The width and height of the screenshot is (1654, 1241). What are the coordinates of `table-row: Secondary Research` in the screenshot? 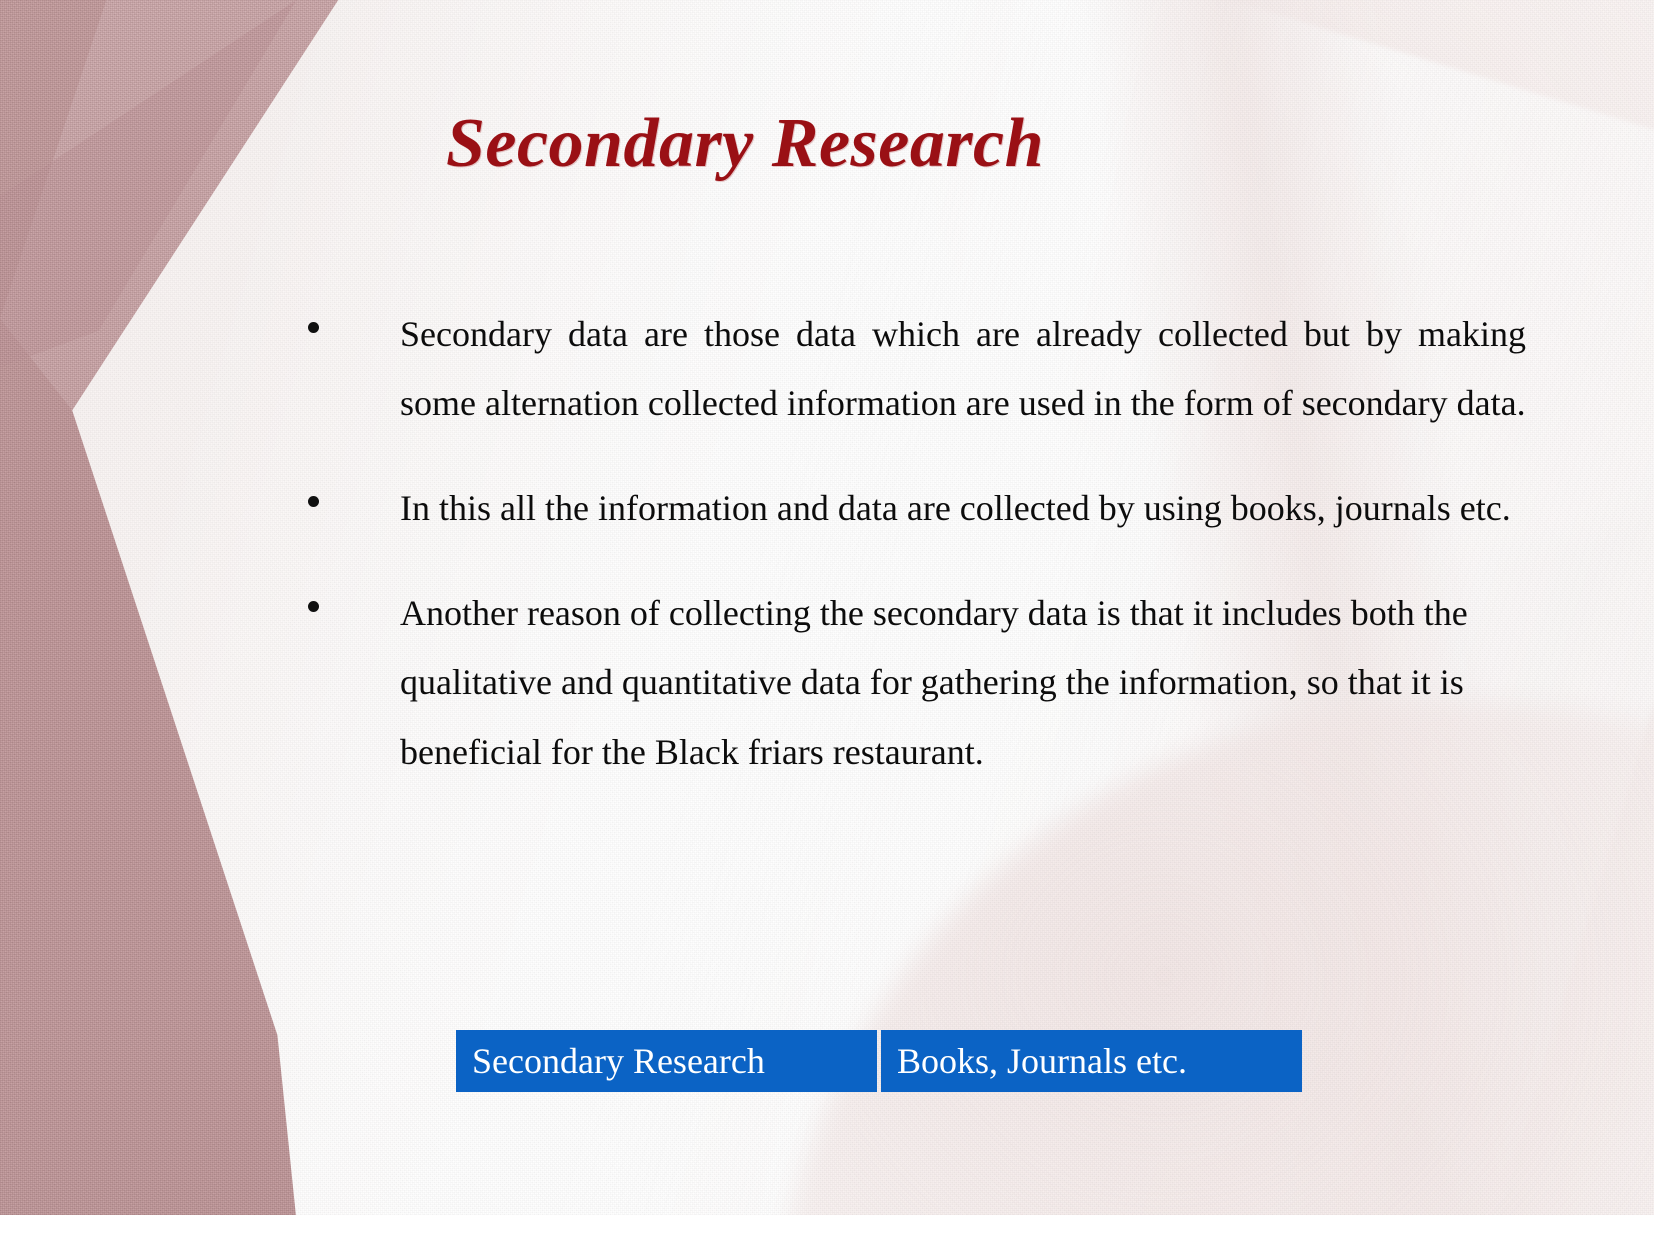 It's located at (666, 1061).